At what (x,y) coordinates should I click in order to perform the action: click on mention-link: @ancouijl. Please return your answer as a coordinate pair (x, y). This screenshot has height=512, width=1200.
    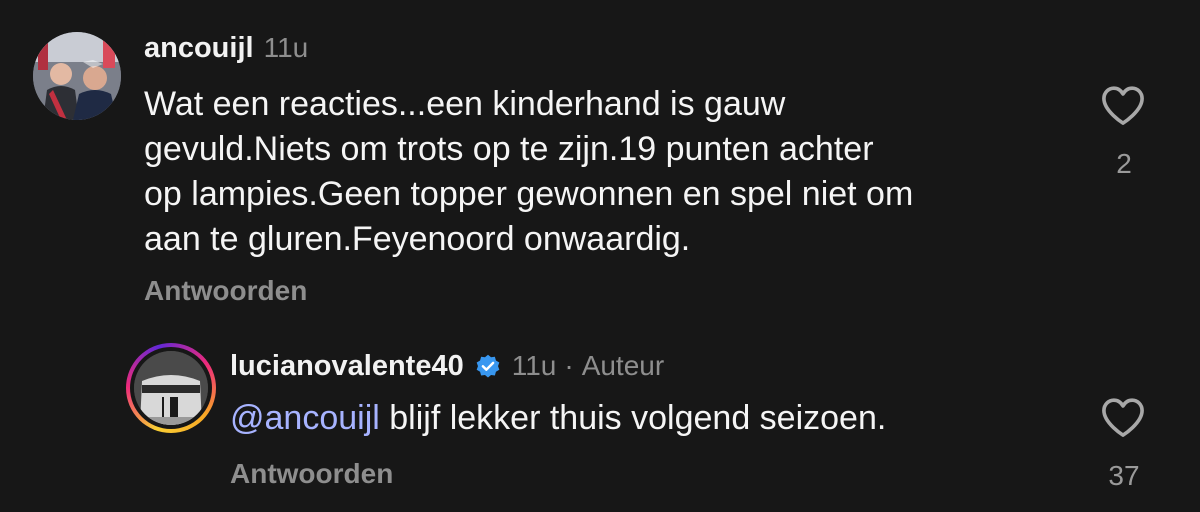
    Looking at the image, I should click on (305, 418).